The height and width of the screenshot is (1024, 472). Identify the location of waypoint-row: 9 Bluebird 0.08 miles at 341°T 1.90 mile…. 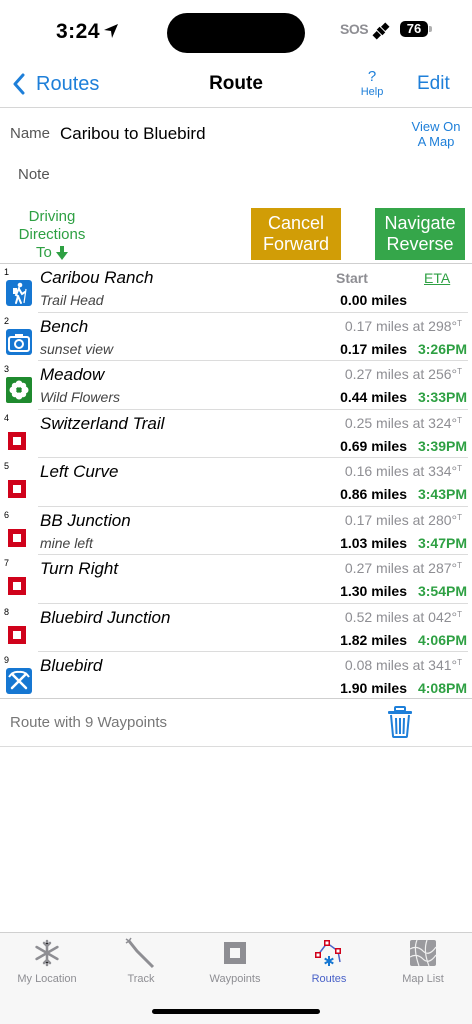
(236, 676).